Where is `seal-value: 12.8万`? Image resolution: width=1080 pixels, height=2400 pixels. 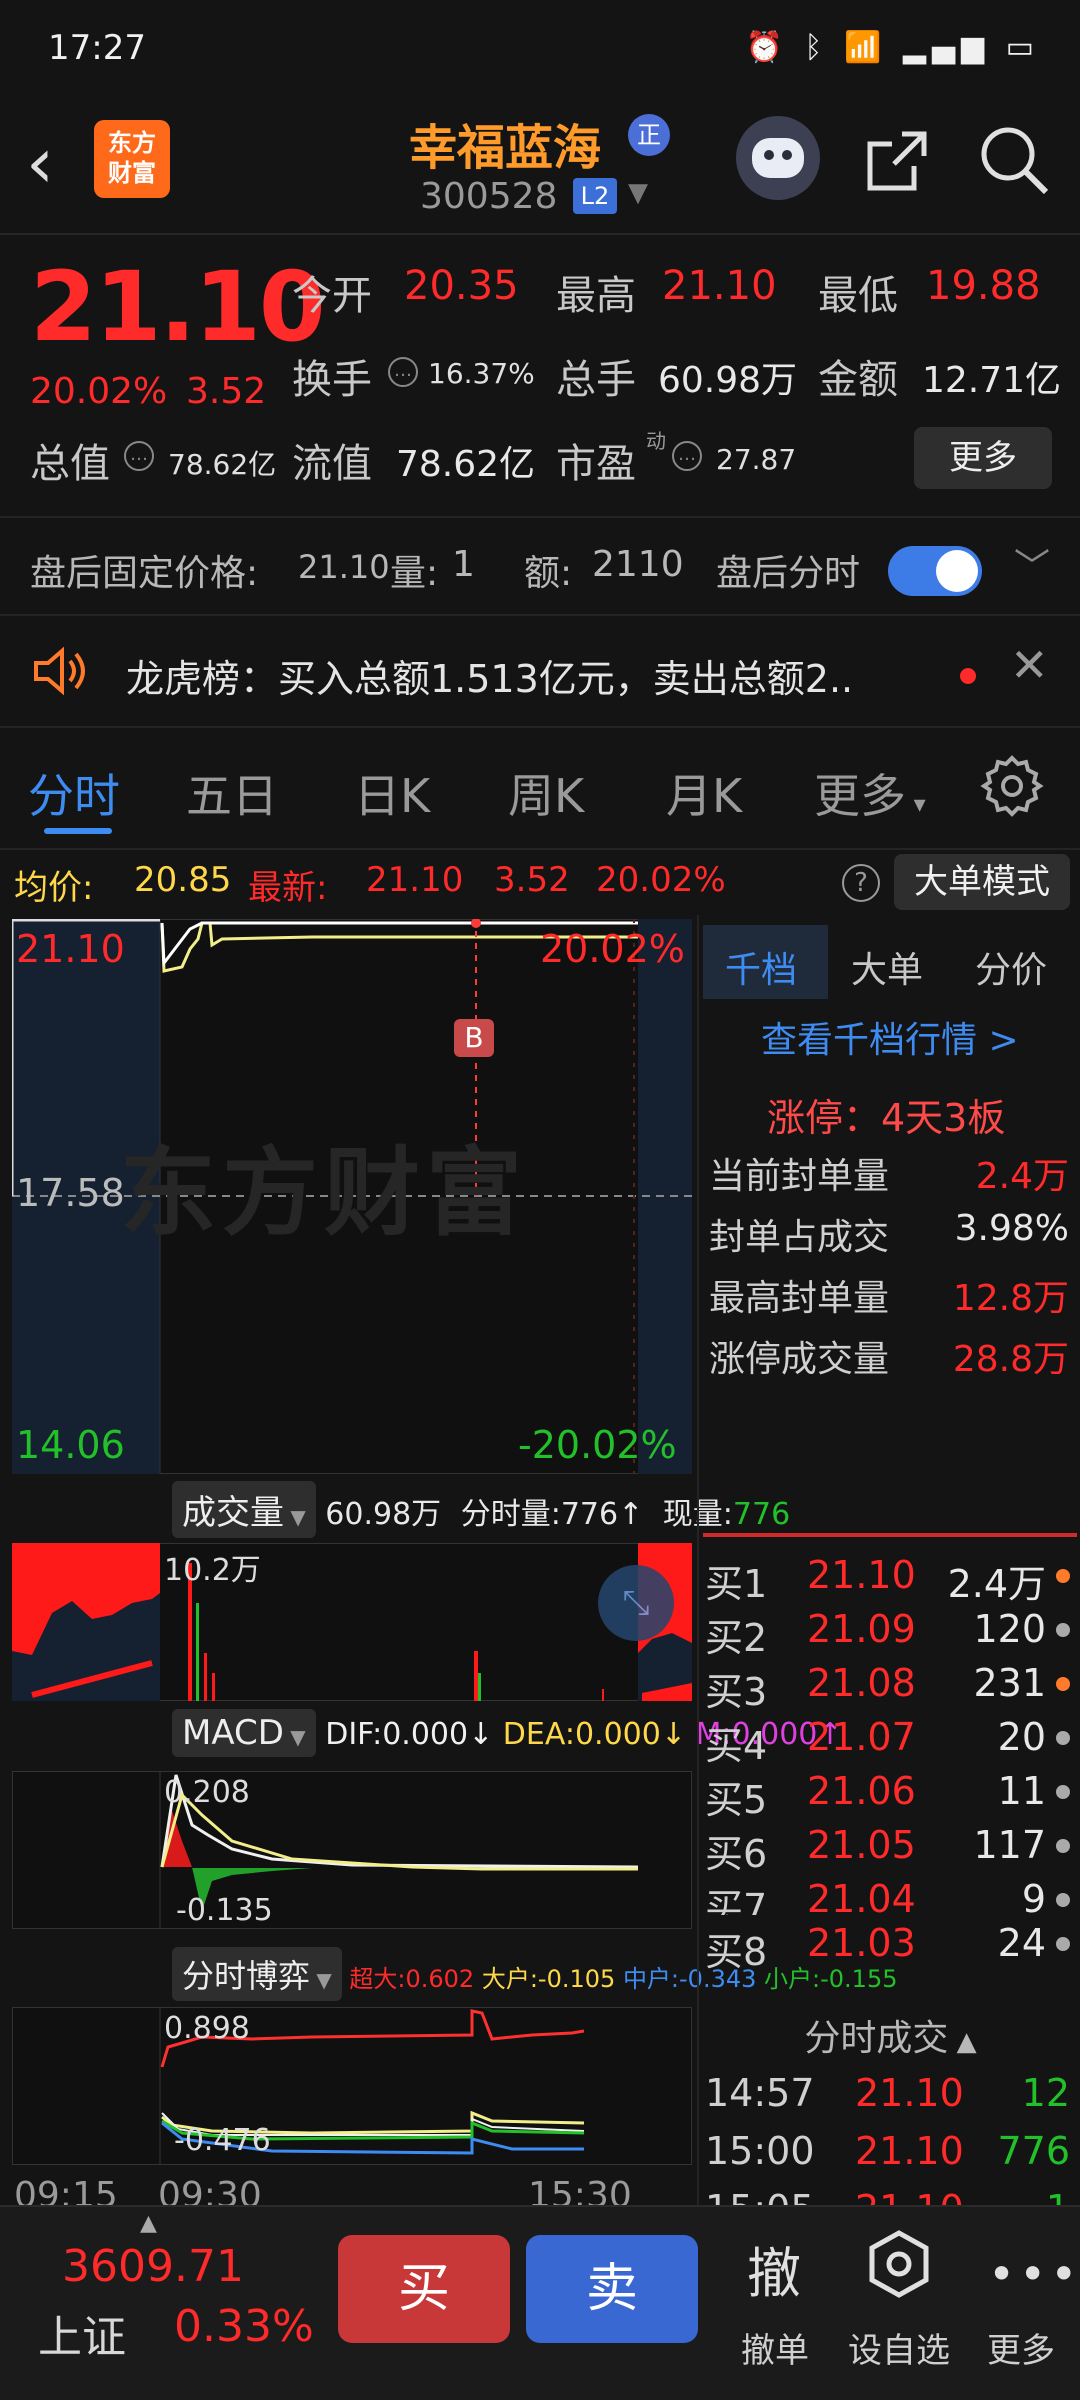
seal-value: 12.8万 is located at coordinates (1010, 1298).